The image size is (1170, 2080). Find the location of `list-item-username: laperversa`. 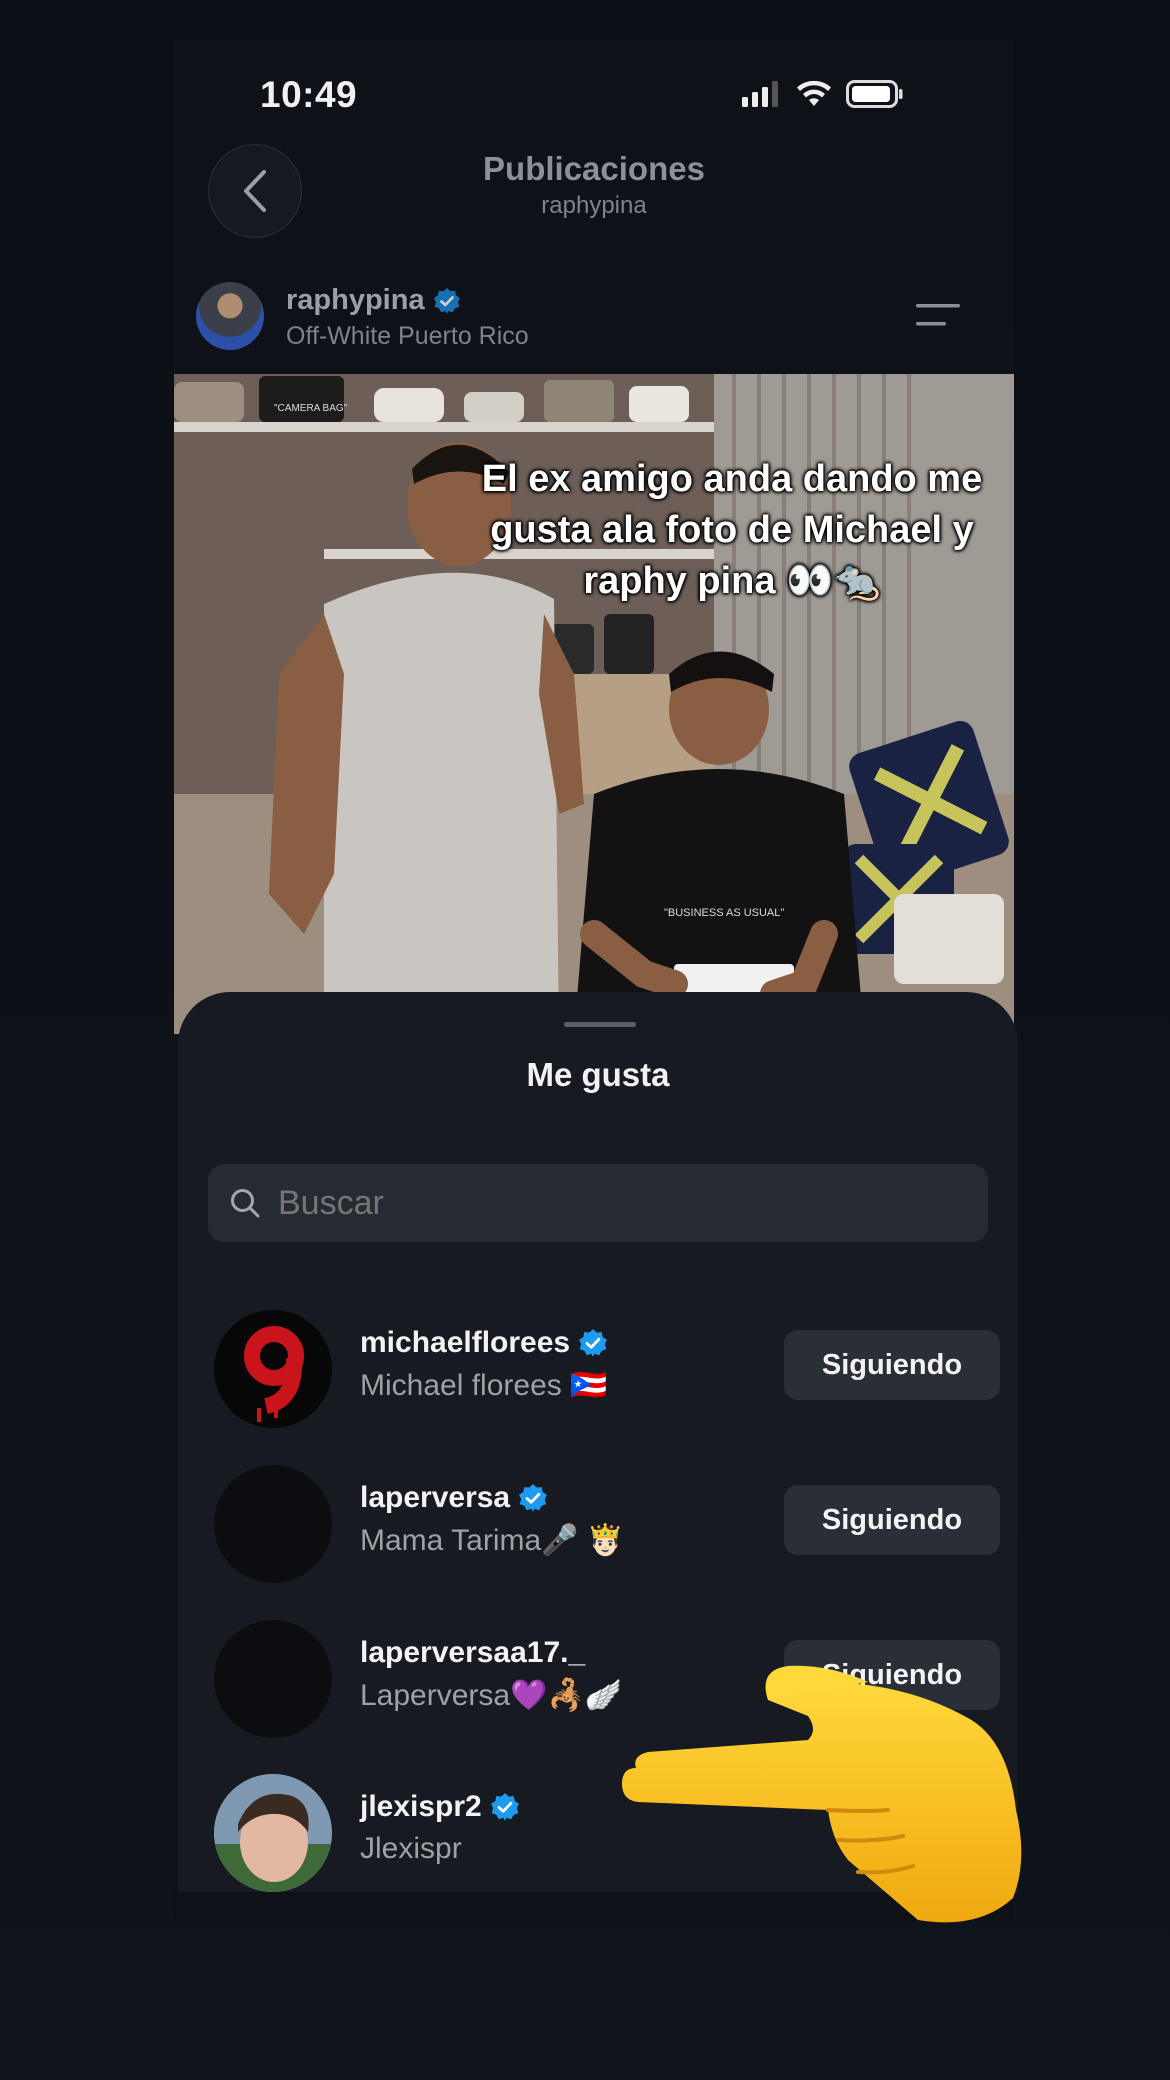

list-item-username: laperversa is located at coordinates (435, 1497).